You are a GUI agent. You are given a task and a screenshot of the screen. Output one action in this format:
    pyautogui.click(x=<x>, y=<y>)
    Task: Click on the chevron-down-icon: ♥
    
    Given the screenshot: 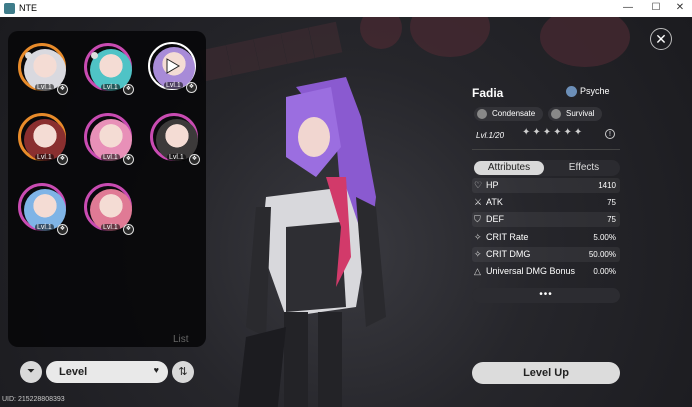 What is the action you would take?
    pyautogui.click(x=156, y=370)
    